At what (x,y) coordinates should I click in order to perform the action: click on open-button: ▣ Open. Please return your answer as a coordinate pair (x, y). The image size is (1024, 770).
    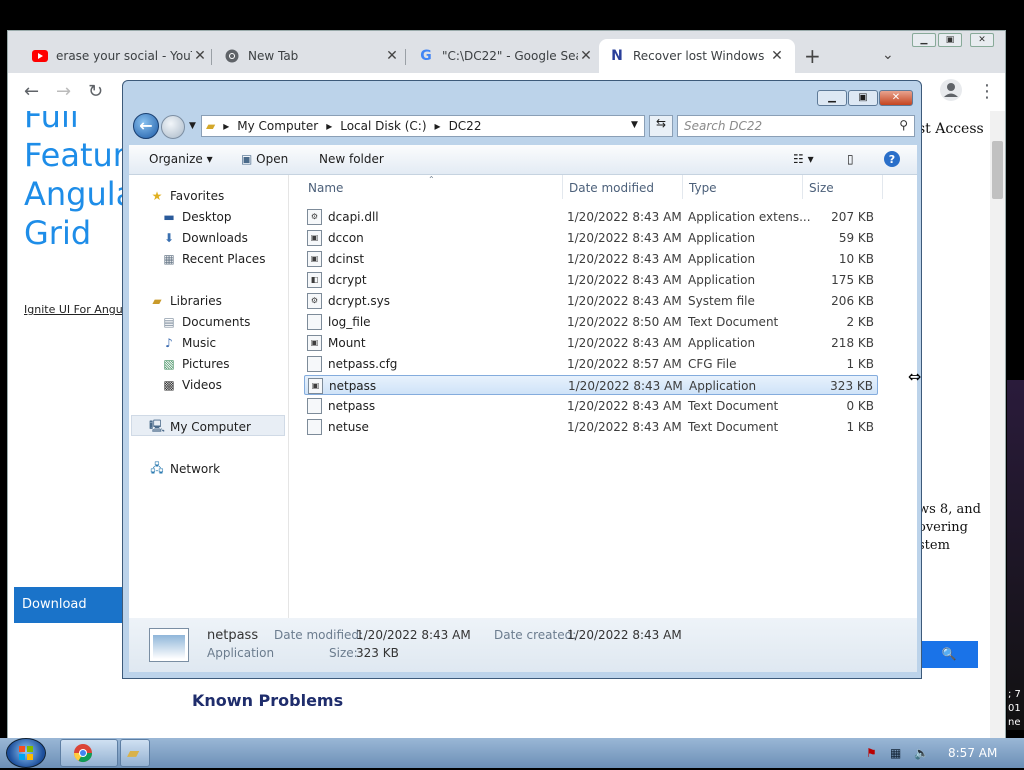
    Looking at the image, I should click on (264, 159).